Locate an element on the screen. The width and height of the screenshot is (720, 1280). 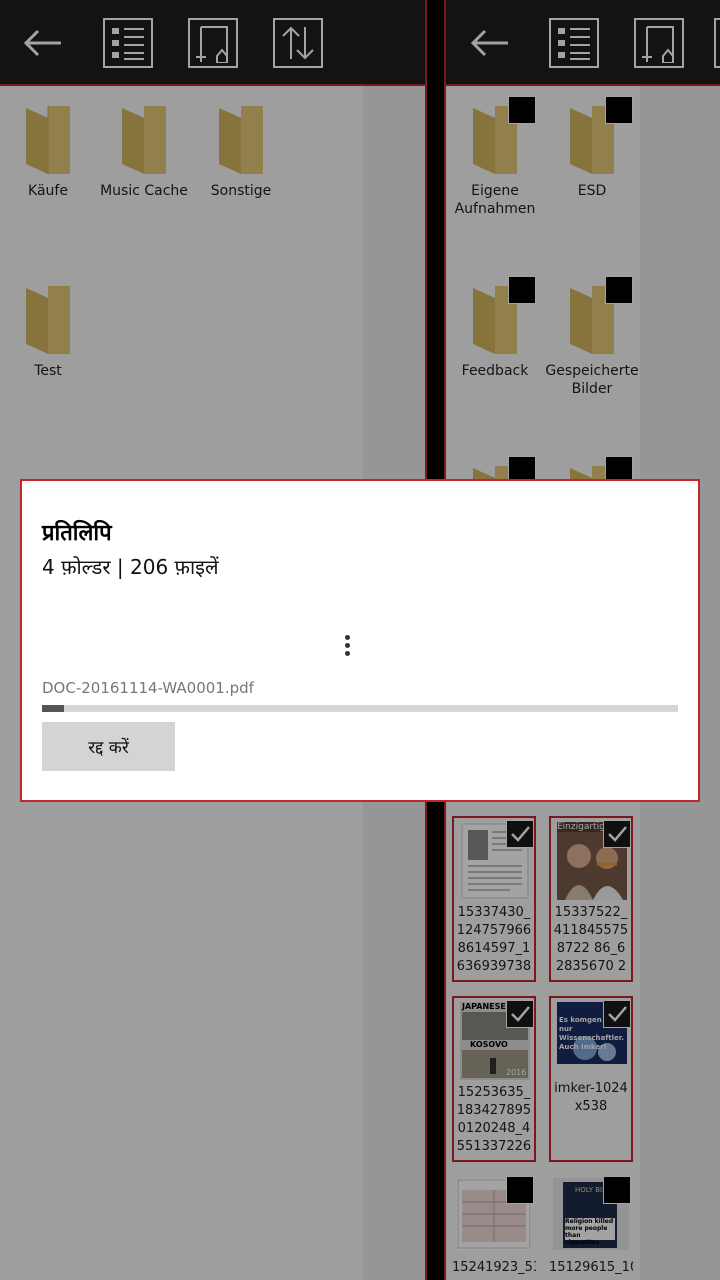
dialog-title: प्रतिलिपि is located at coordinates (77, 533).